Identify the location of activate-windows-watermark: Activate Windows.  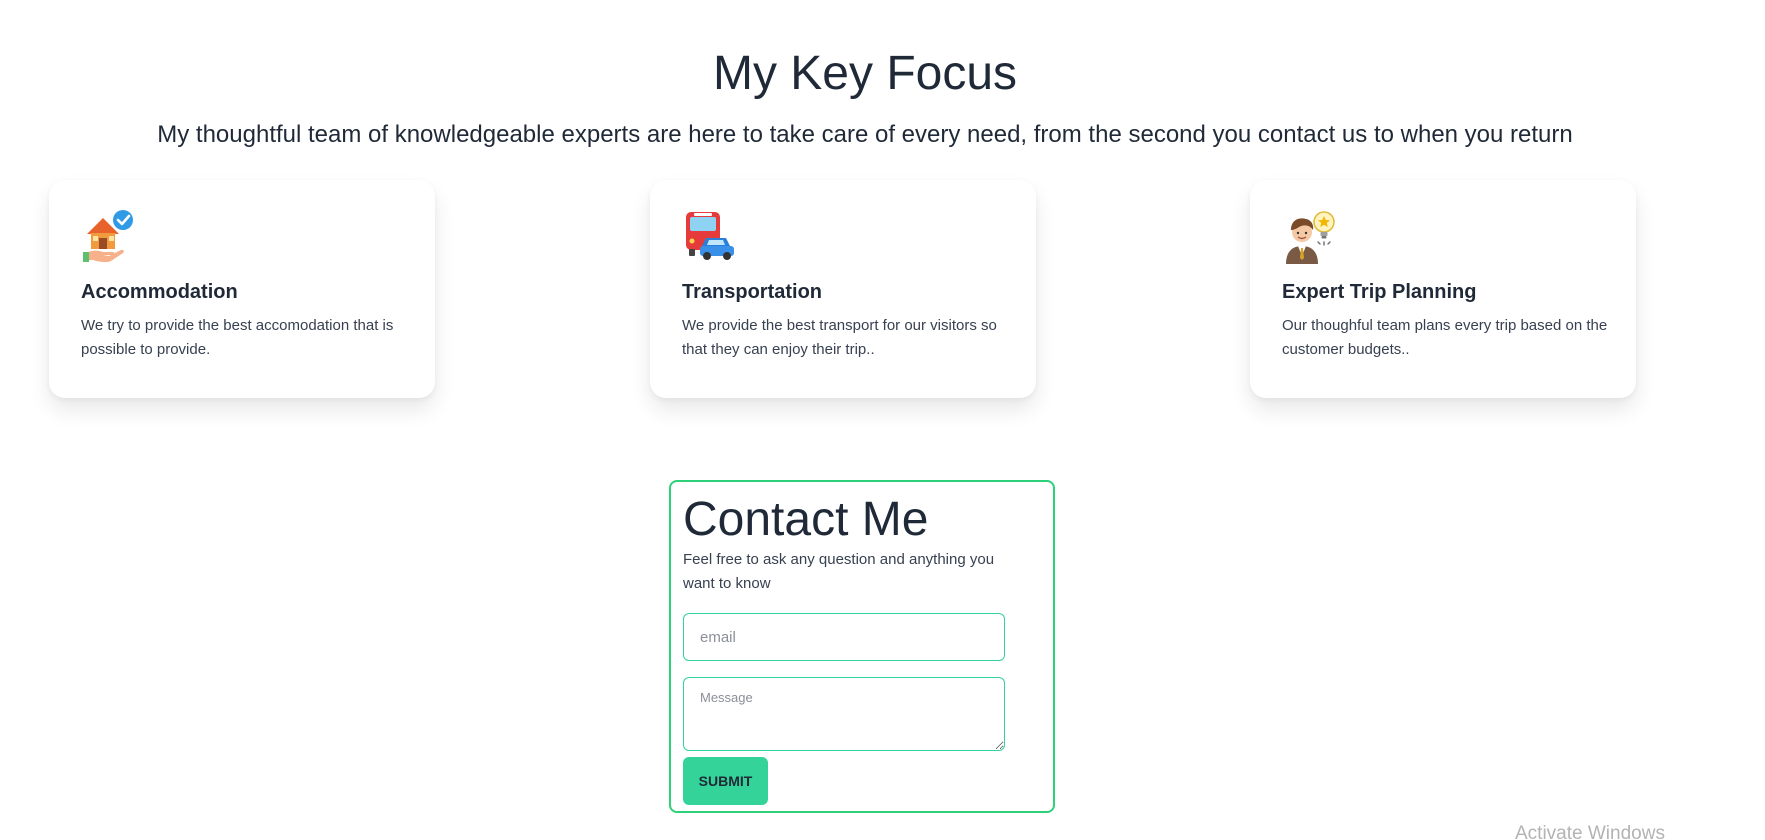
(1590, 831).